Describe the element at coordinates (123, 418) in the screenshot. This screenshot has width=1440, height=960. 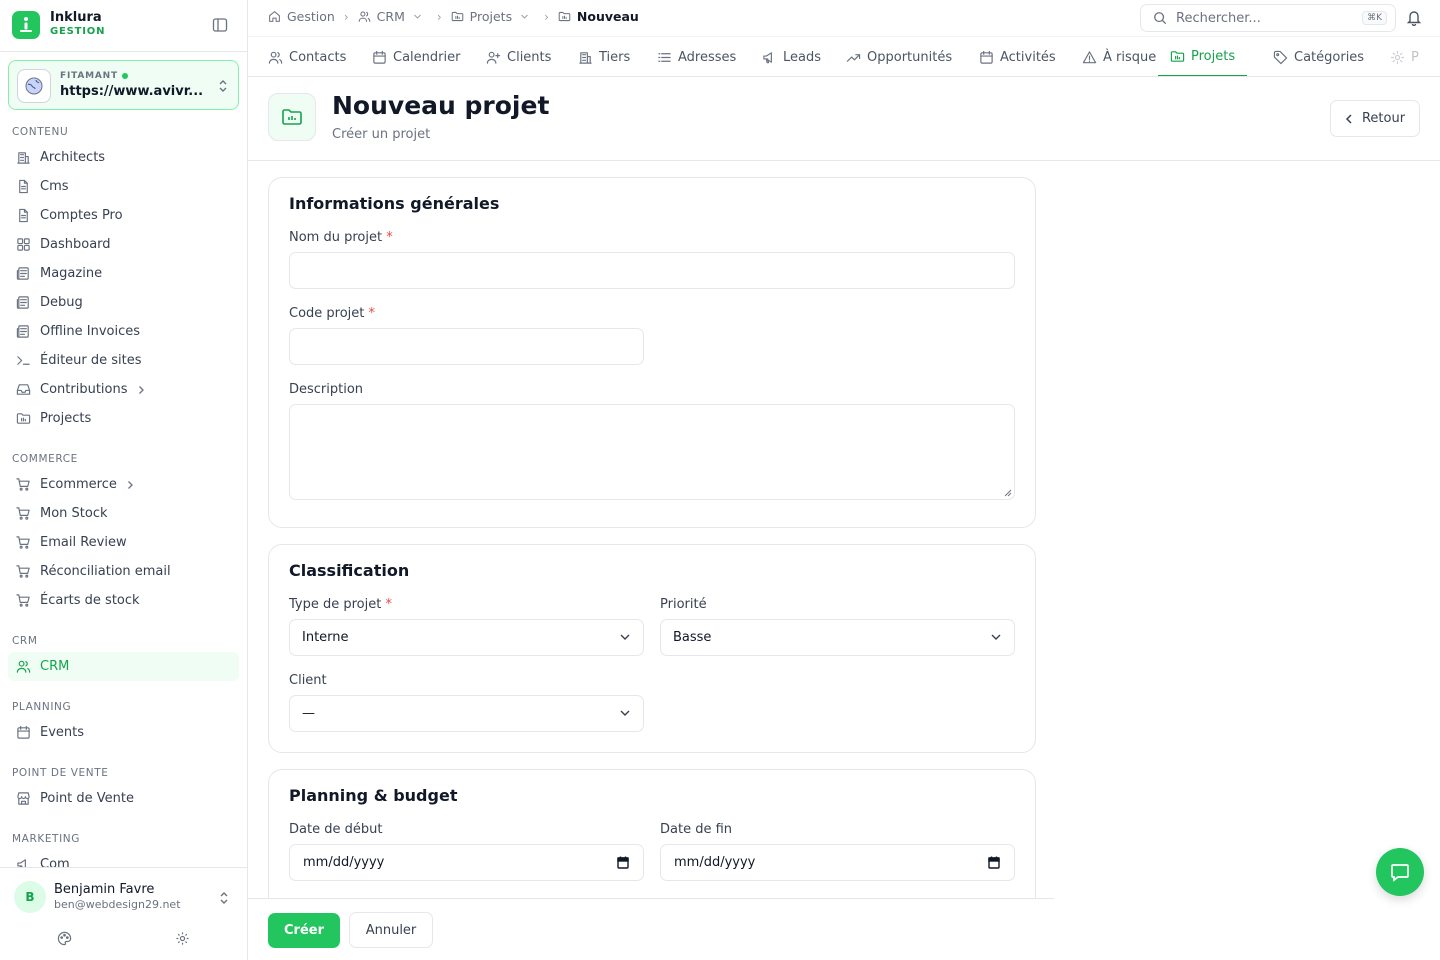
I see `sidebar-item-projects: Projects` at that location.